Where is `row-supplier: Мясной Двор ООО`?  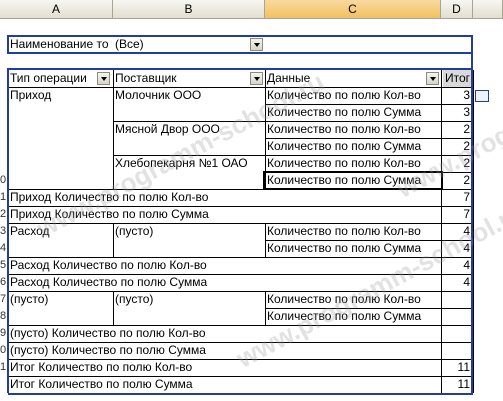
row-supplier: Мясной Двор ООО is located at coordinates (189, 129).